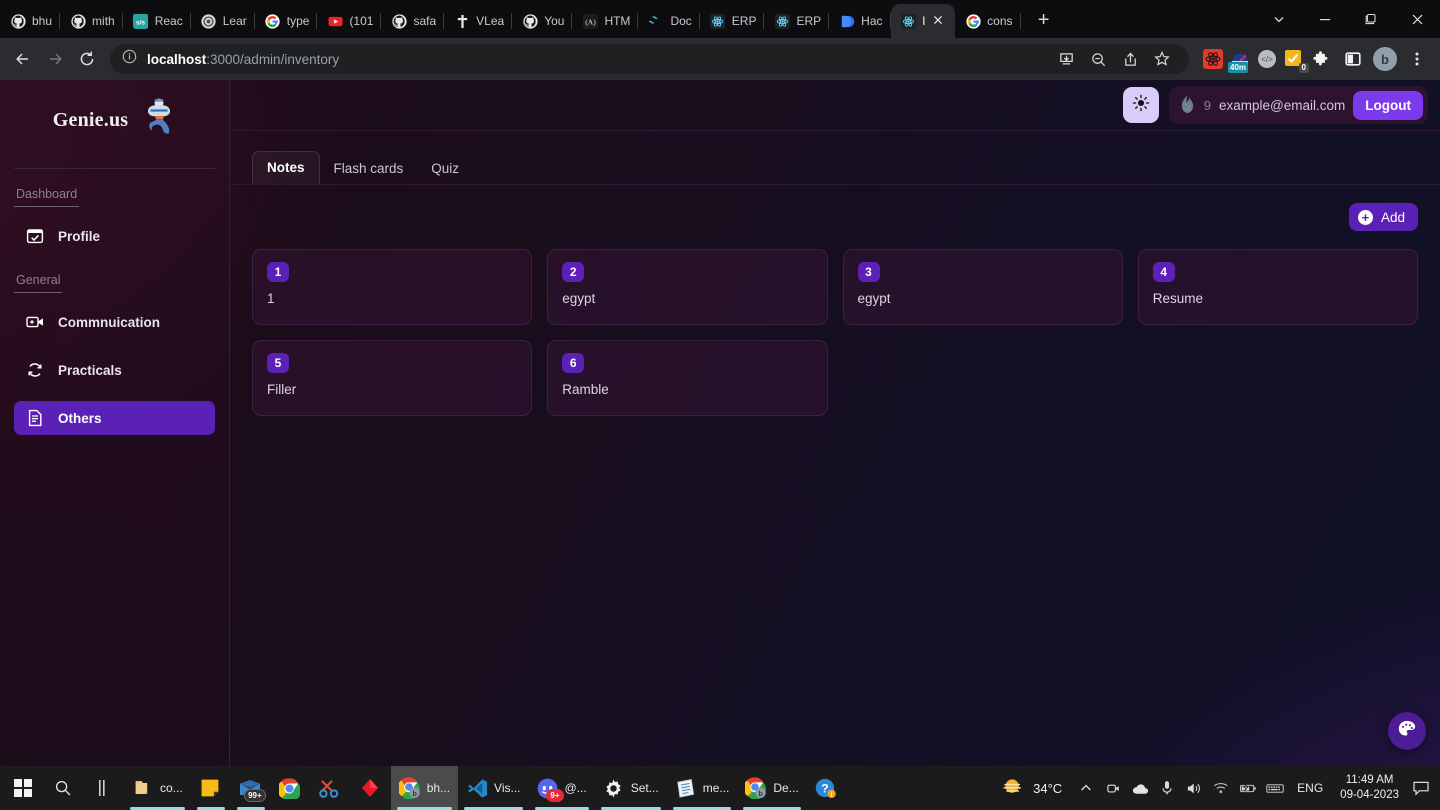  Describe the element at coordinates (286, 21) in the screenshot. I see `browser-tab: type` at that location.